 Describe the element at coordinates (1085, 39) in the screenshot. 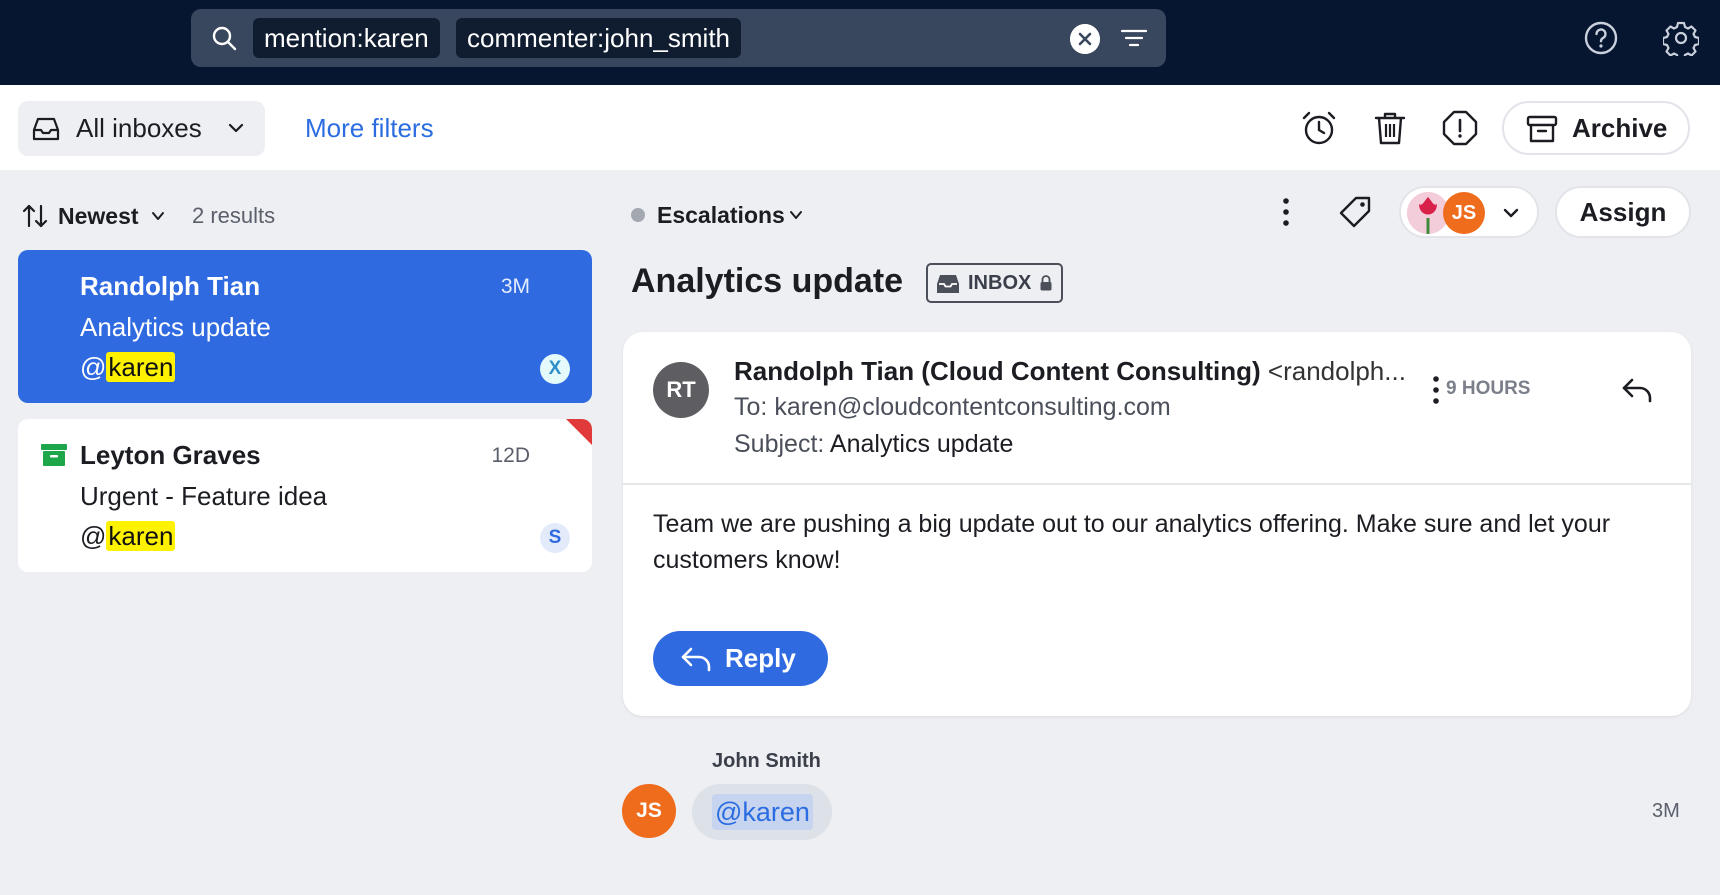

I see `clear-search-icon` at that location.